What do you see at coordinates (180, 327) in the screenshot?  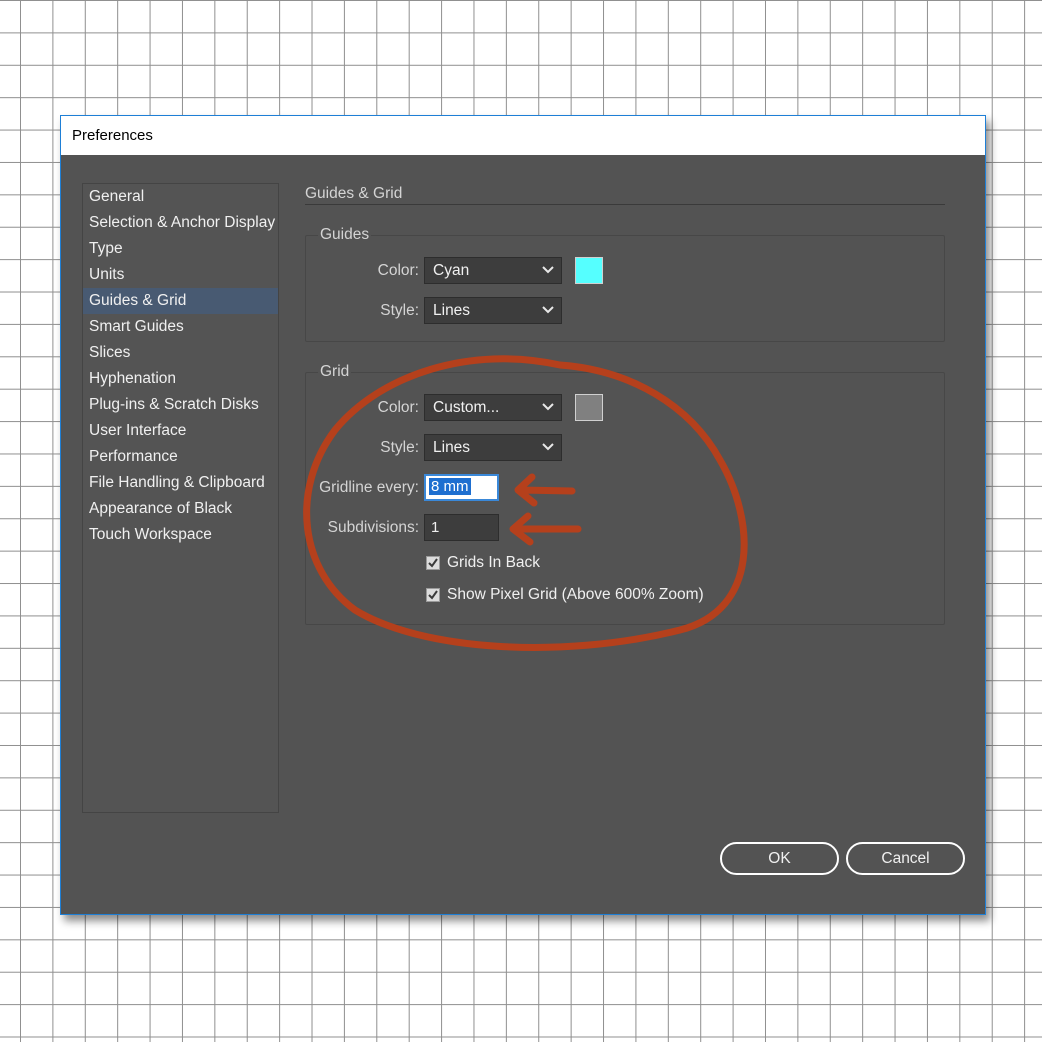 I see `sidebar-item-smart-guides: Smart Guides` at bounding box center [180, 327].